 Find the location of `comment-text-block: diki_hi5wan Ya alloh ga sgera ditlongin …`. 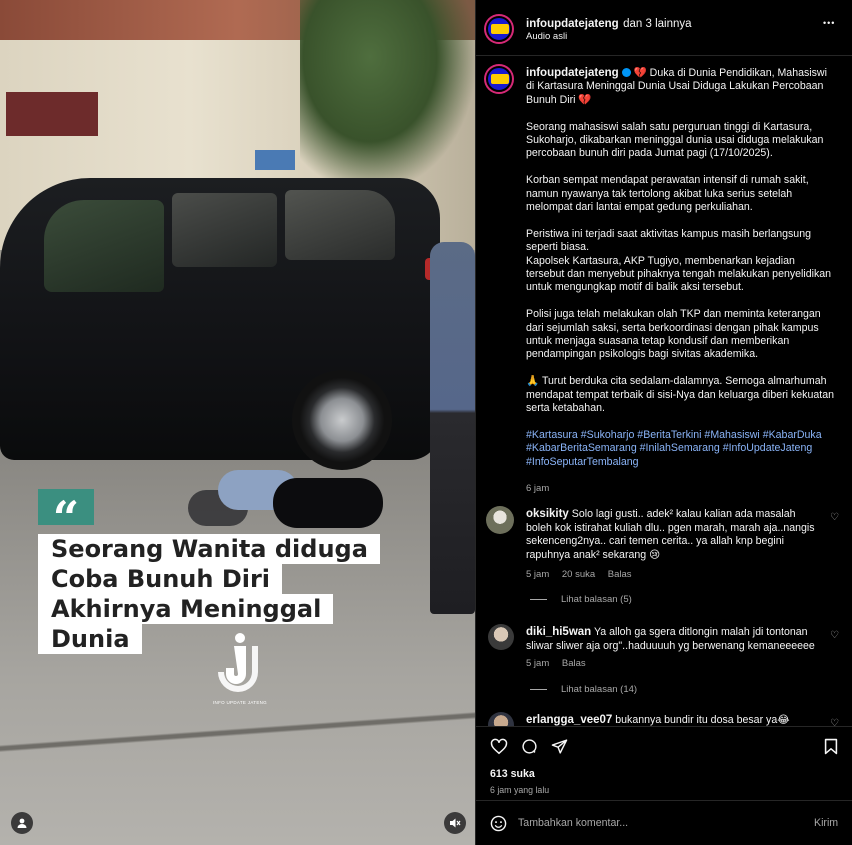

comment-text-block: diki_hi5wan Ya alloh ga sgera ditlongin … is located at coordinates (673, 639).